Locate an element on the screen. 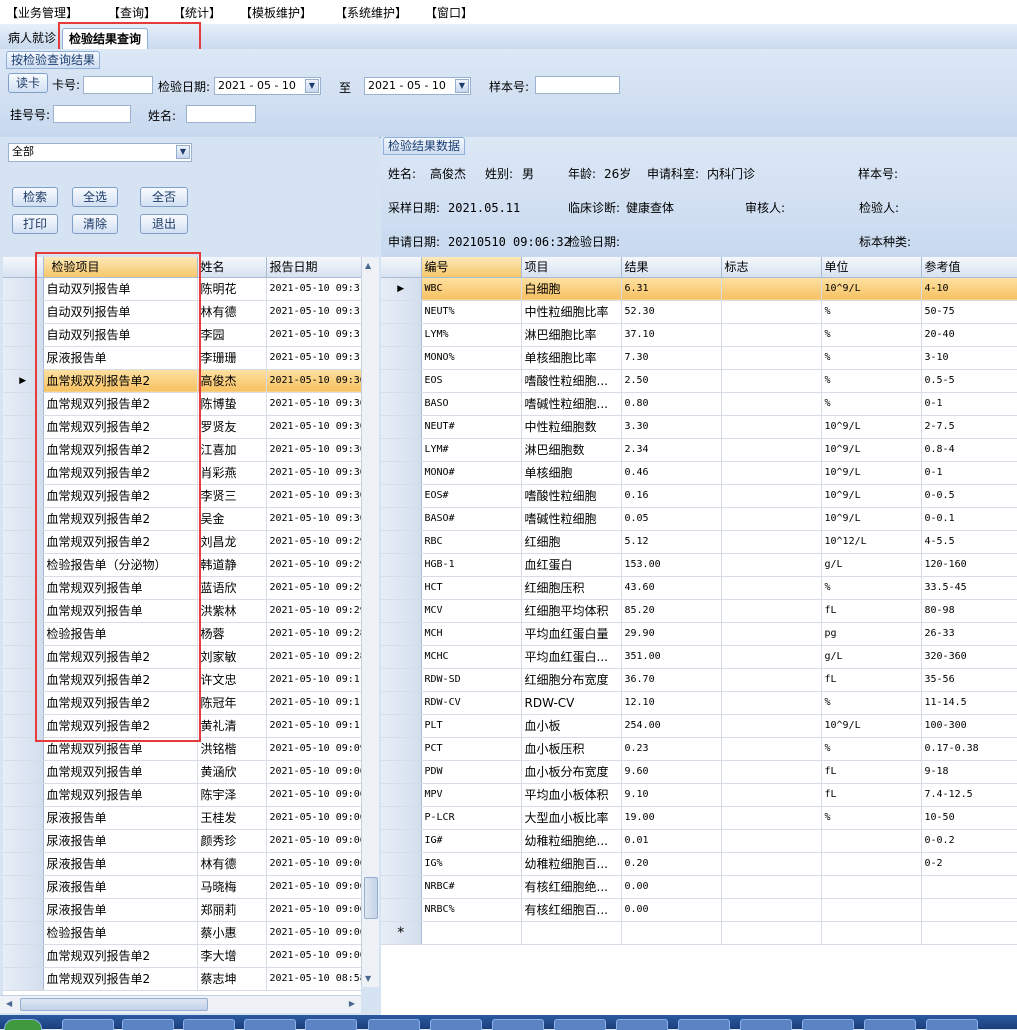  result-cell-result: 0.01 is located at coordinates (671, 841).